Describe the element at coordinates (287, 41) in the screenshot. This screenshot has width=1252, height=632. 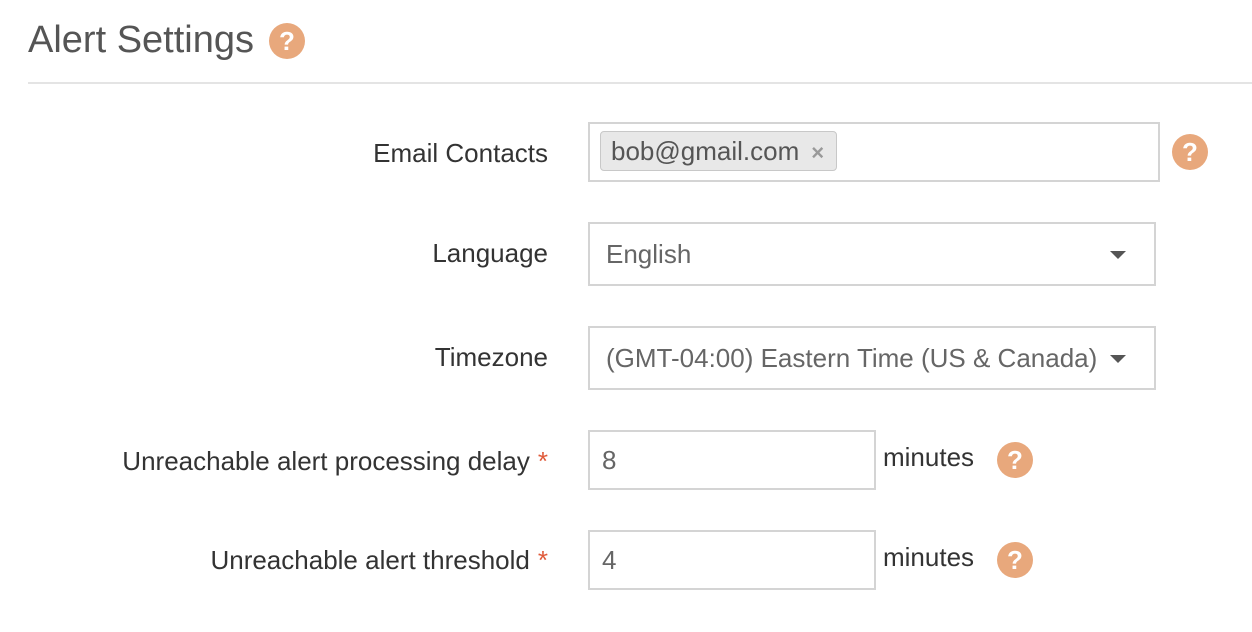
I see `title-help-icon: ?` at that location.